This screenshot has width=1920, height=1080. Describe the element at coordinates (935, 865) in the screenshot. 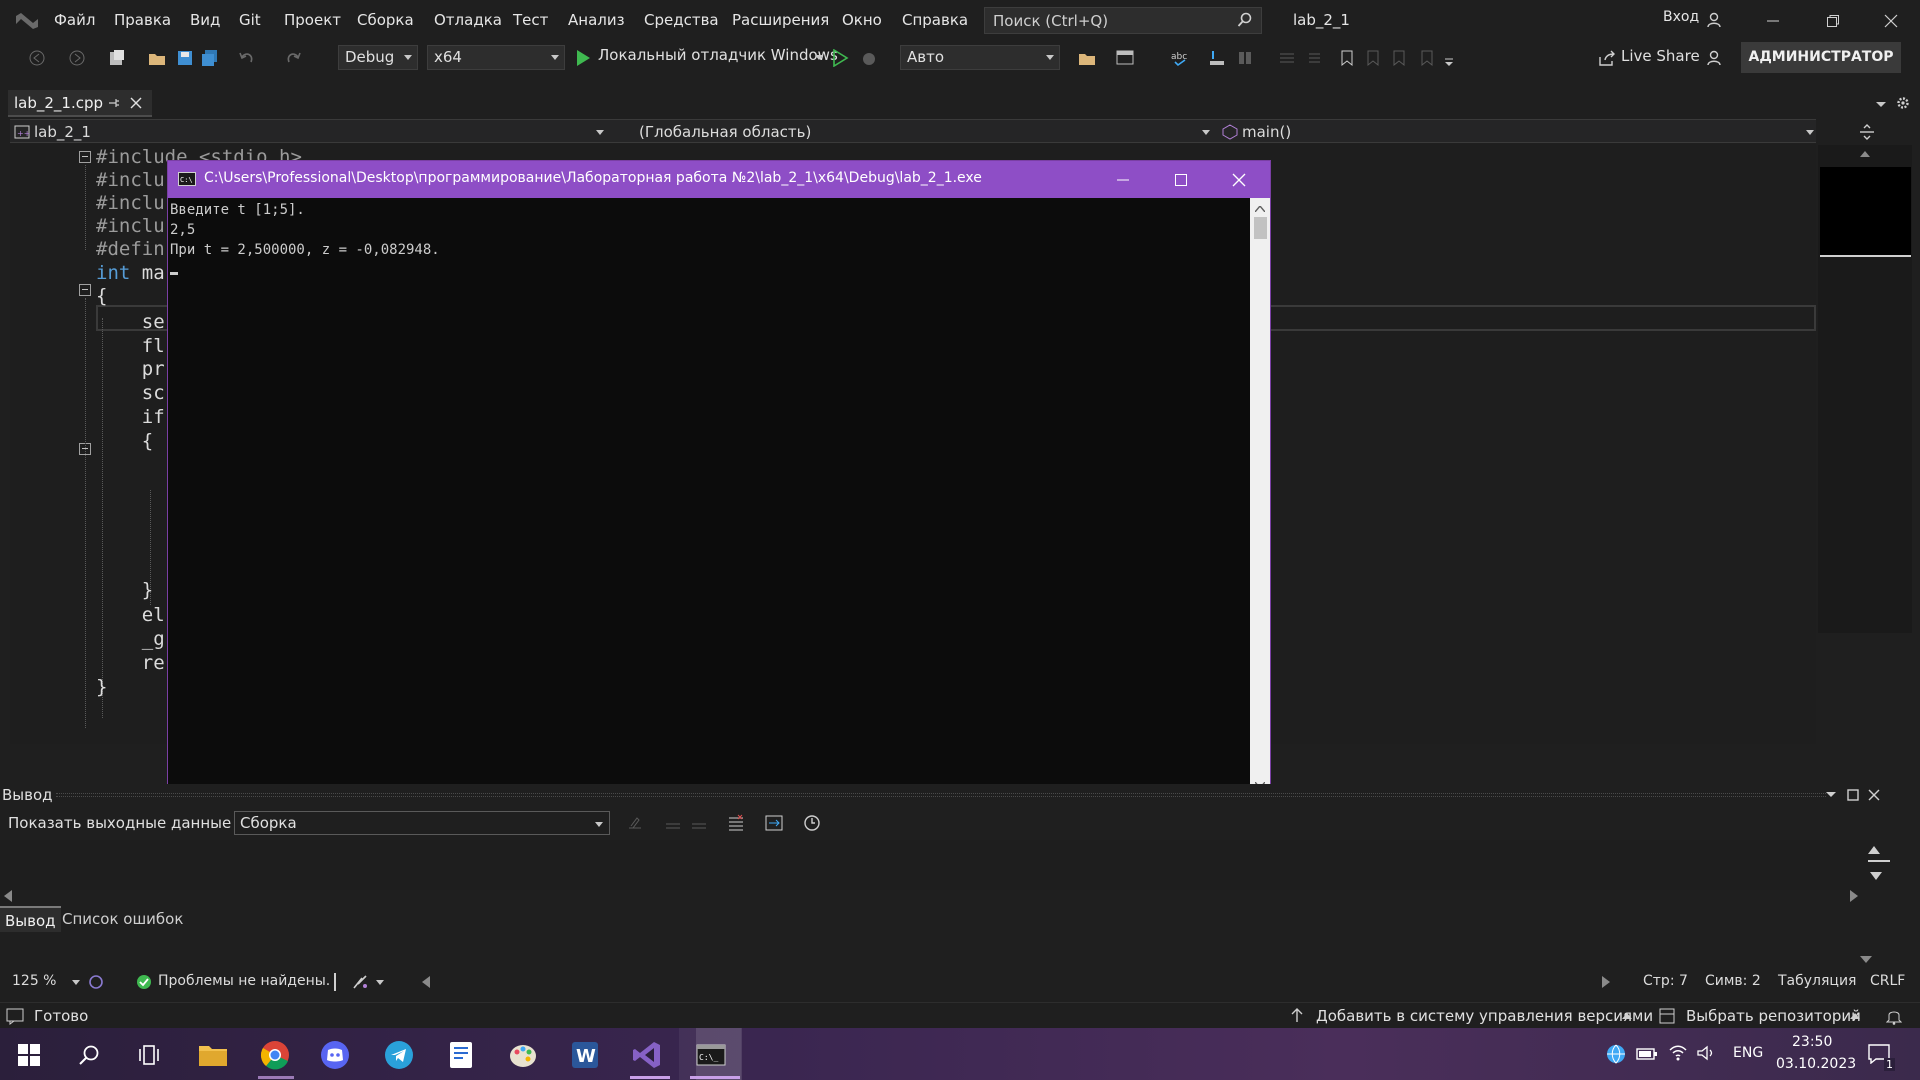

I see `output-text-area` at that location.